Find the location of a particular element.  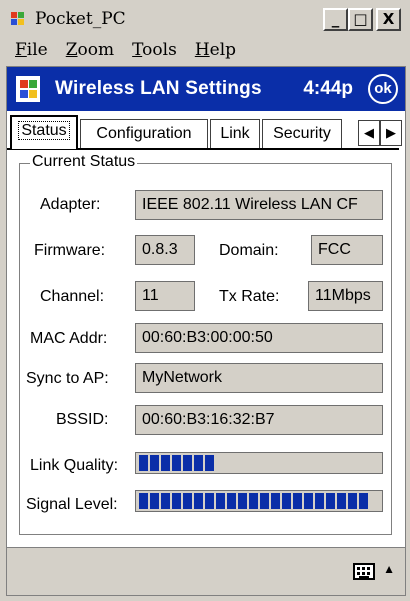

signal-level-label: Signal Level: is located at coordinates (72, 504).